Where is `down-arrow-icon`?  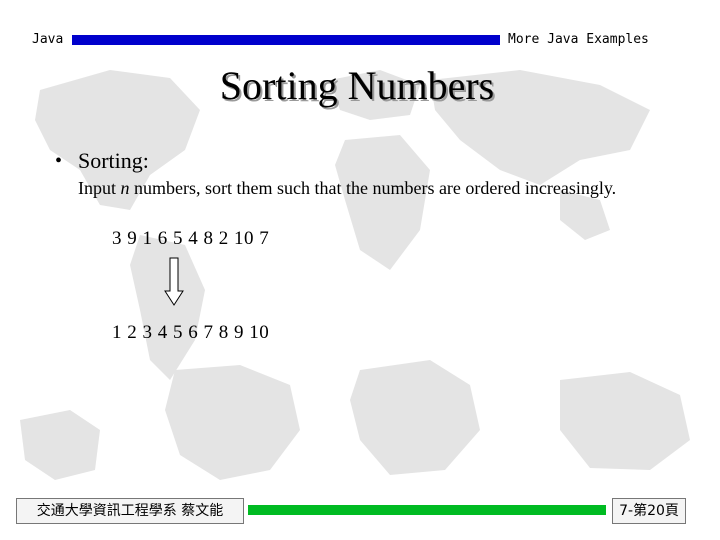 down-arrow-icon is located at coordinates (174, 281).